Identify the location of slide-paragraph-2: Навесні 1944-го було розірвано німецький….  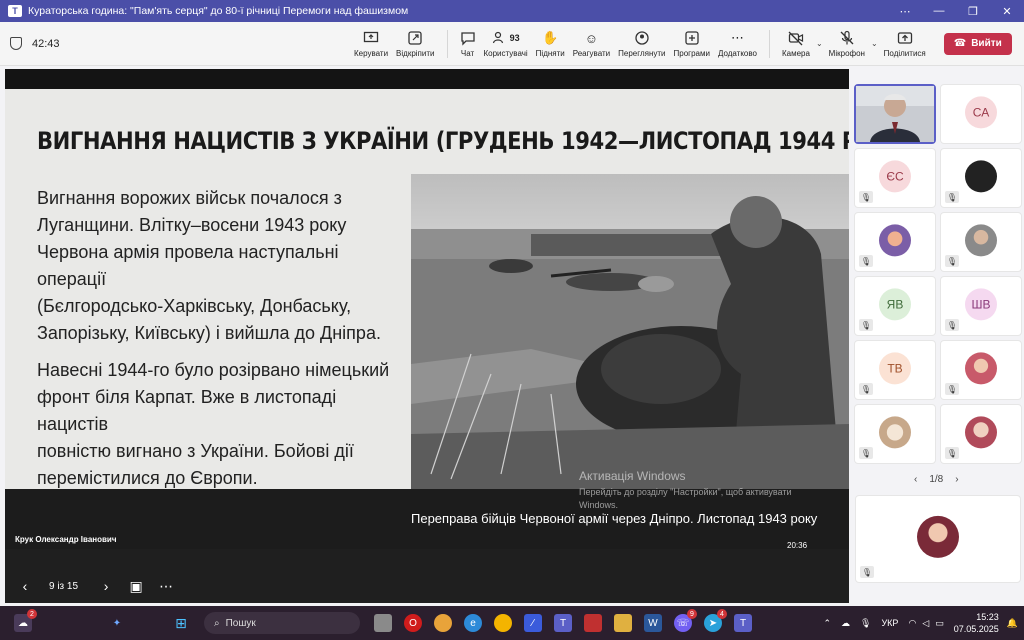
(222, 424).